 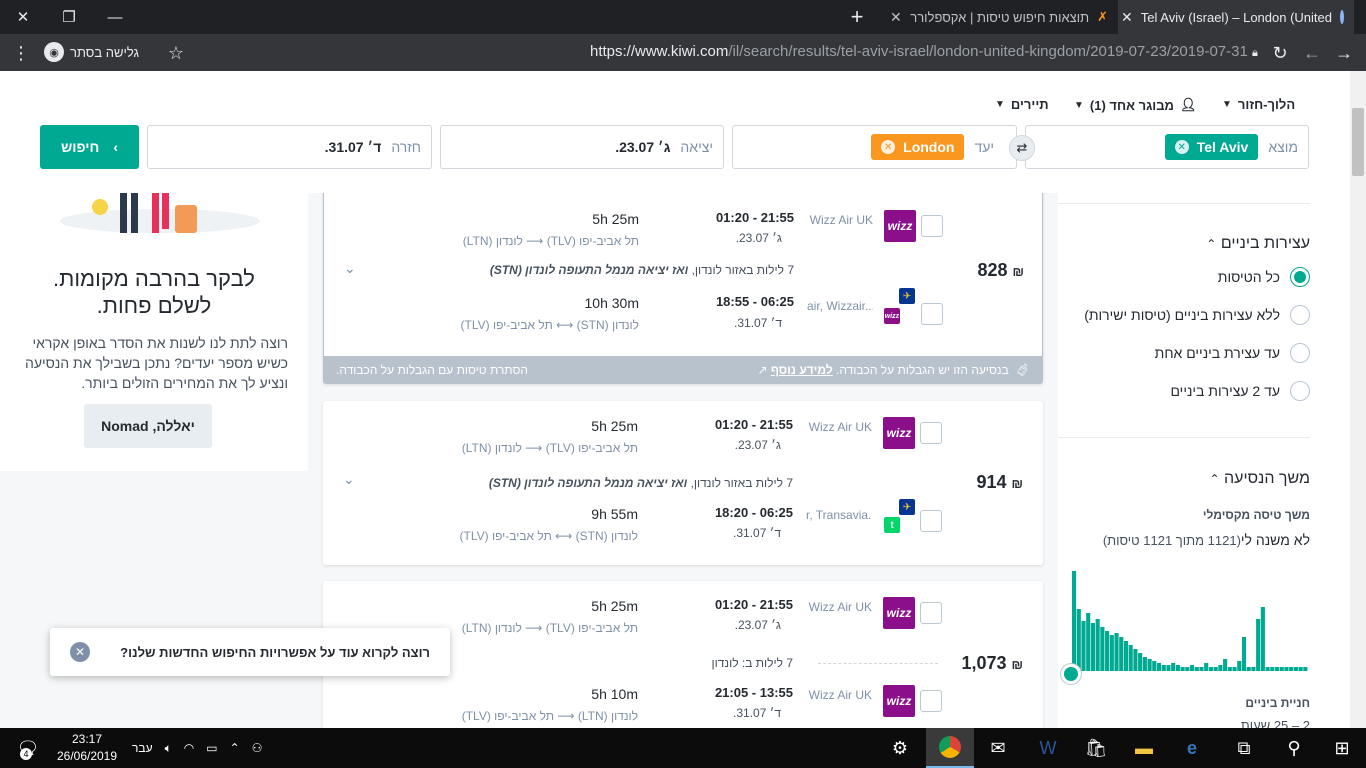 I want to click on store-icon: 🛍︎, so click(x=1096, y=748).